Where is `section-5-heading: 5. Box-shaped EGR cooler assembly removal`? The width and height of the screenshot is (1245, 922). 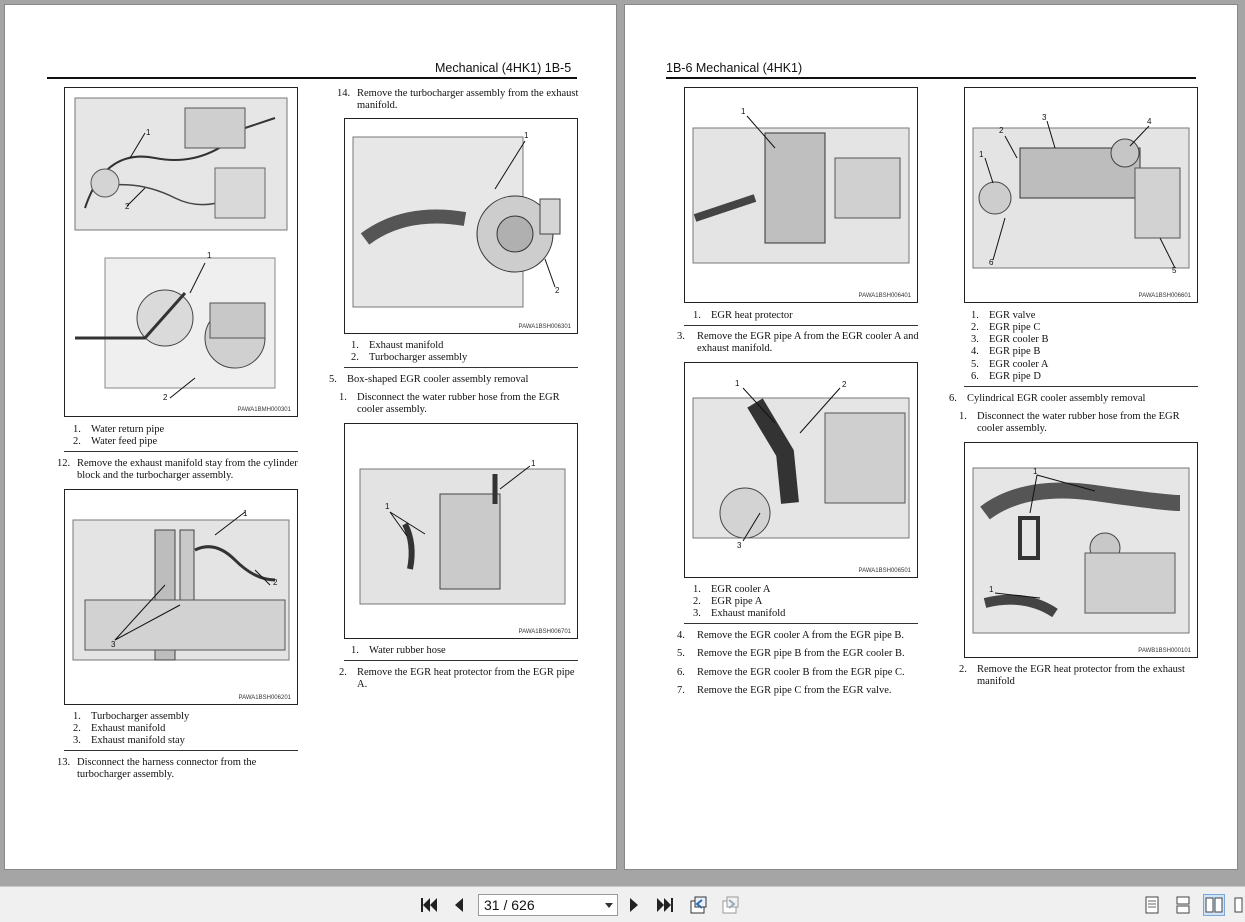
section-5-heading: 5. Box-shaped EGR cooler assembly removal is located at coordinates (429, 379).